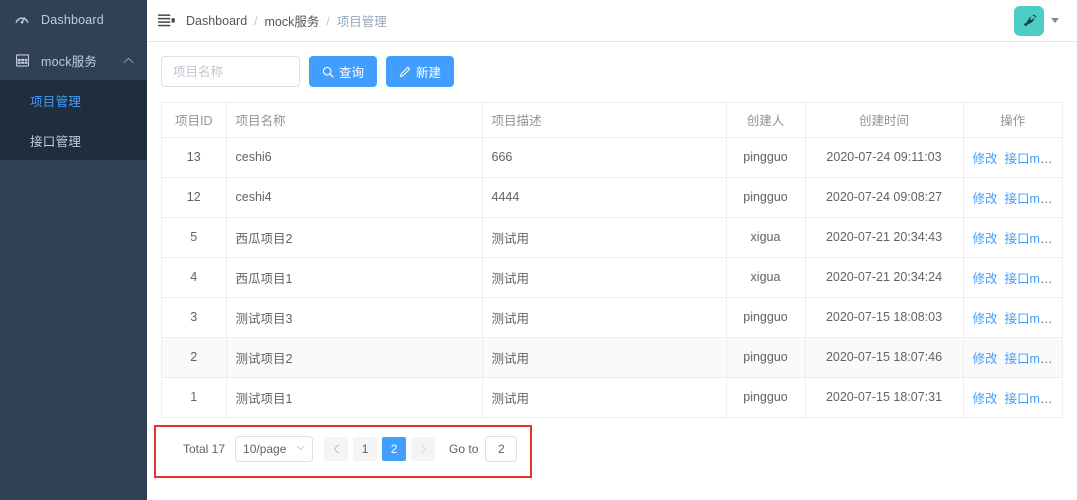 This screenshot has width=1077, height=500. I want to click on query-button-label: 查询, so click(352, 73).